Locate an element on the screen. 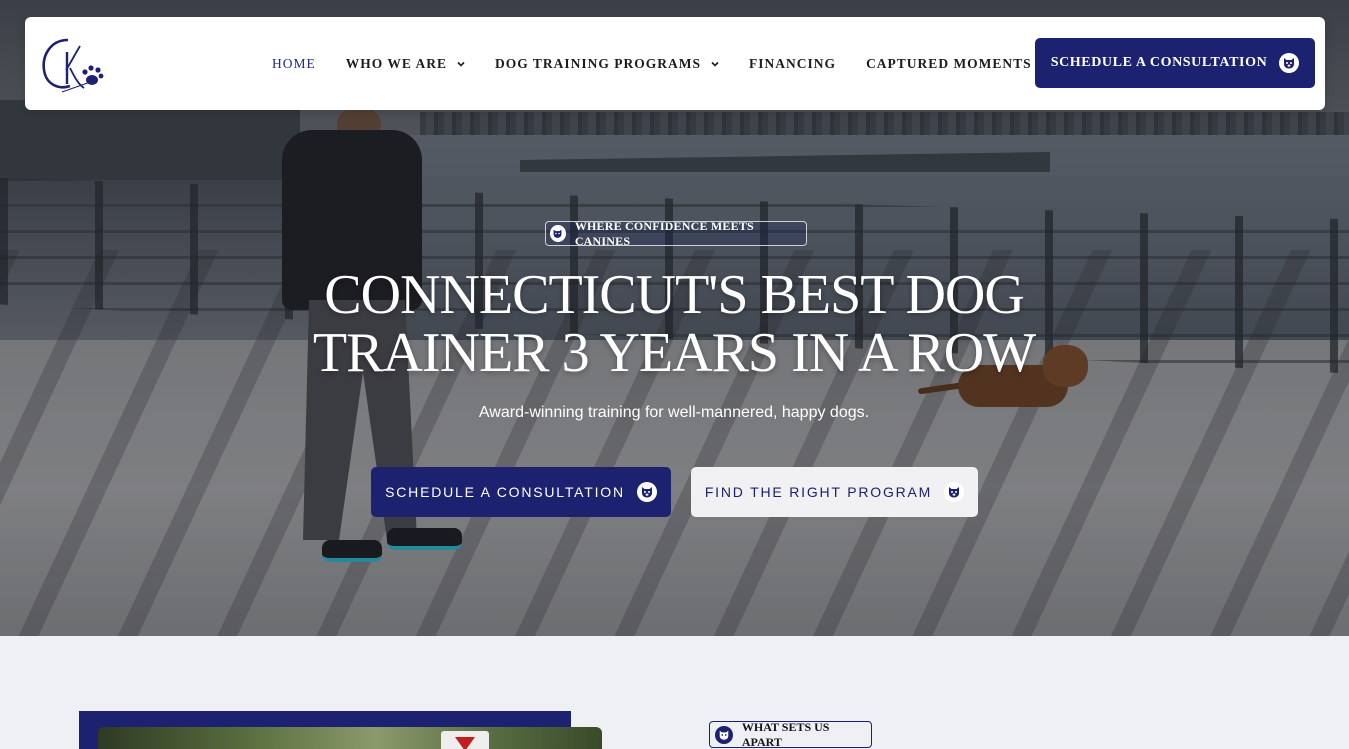 The image size is (1349, 749). nav-home: HOME is located at coordinates (294, 64).